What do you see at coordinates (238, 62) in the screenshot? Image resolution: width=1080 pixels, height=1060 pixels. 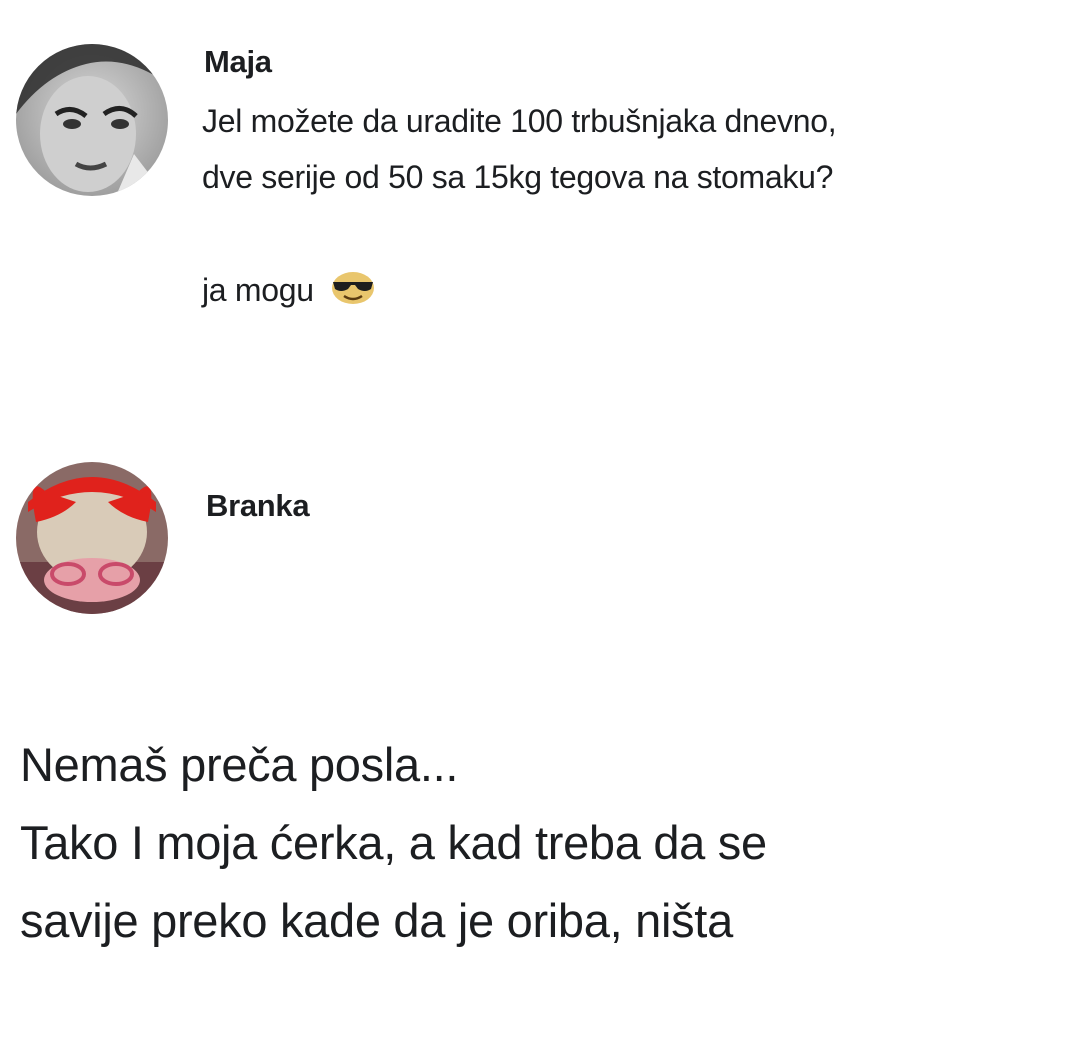 I see `comment-author: Maja` at bounding box center [238, 62].